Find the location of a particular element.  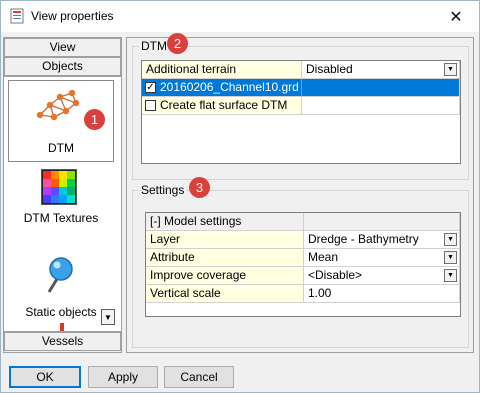

object-item-static-objects: Static objects is located at coordinates (61, 291).